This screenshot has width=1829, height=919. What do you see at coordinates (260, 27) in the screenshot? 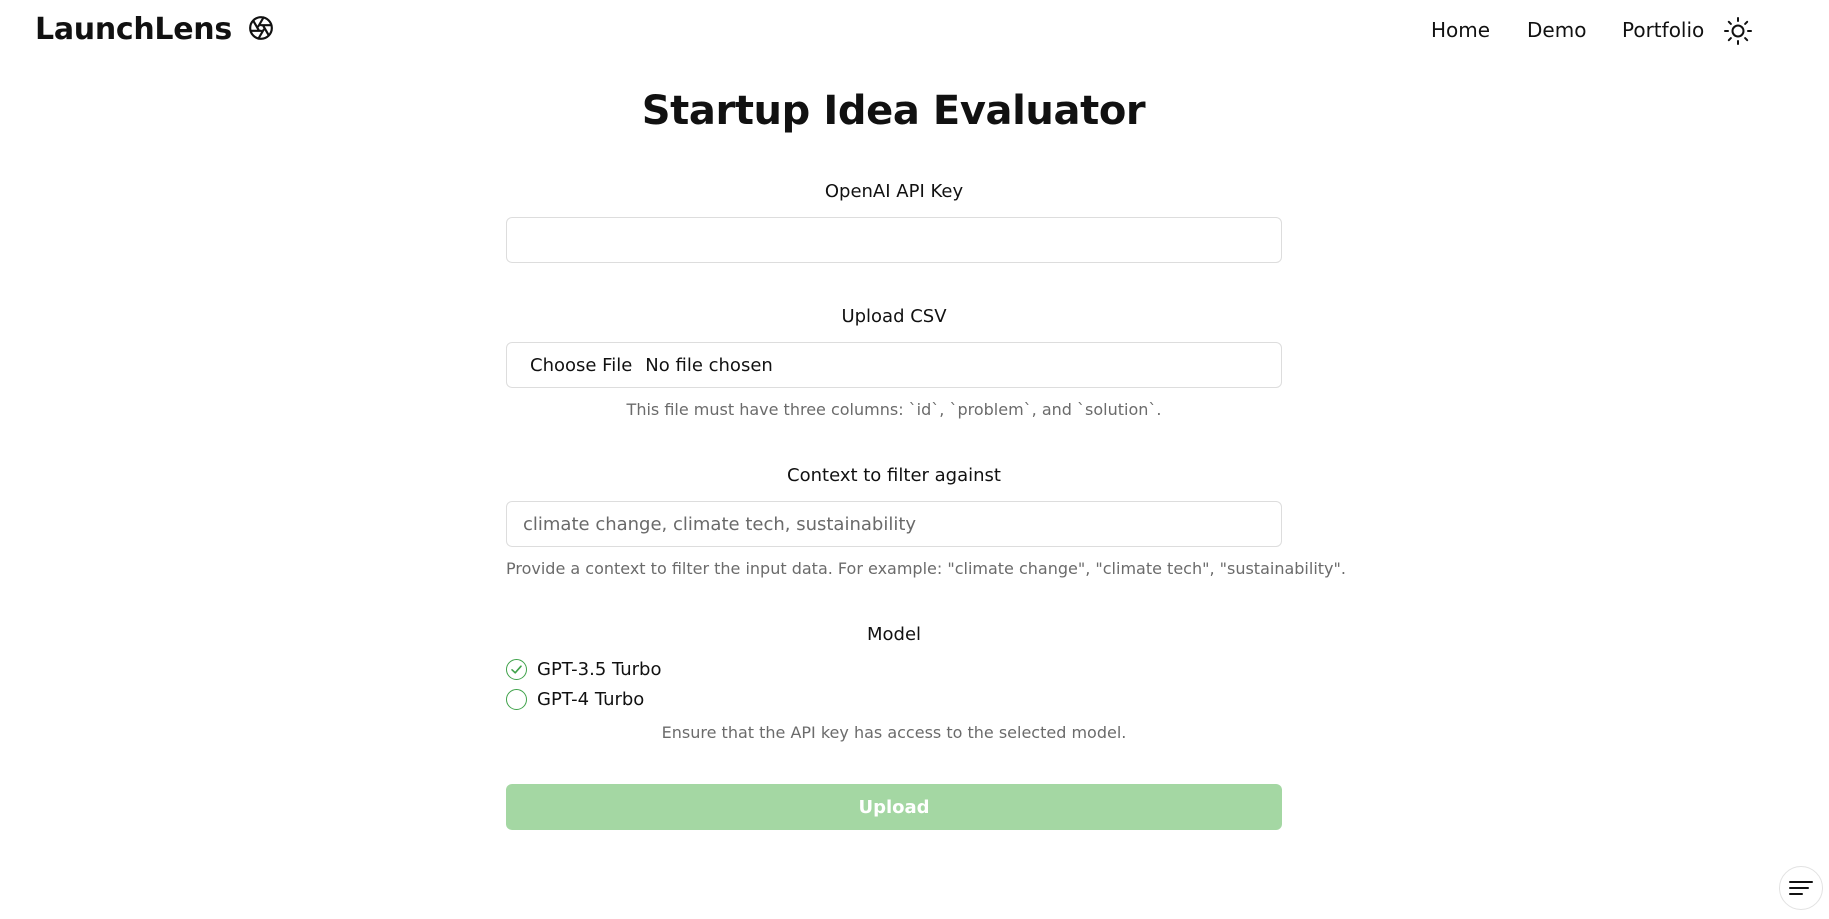
I see `aperture-icon` at bounding box center [260, 27].